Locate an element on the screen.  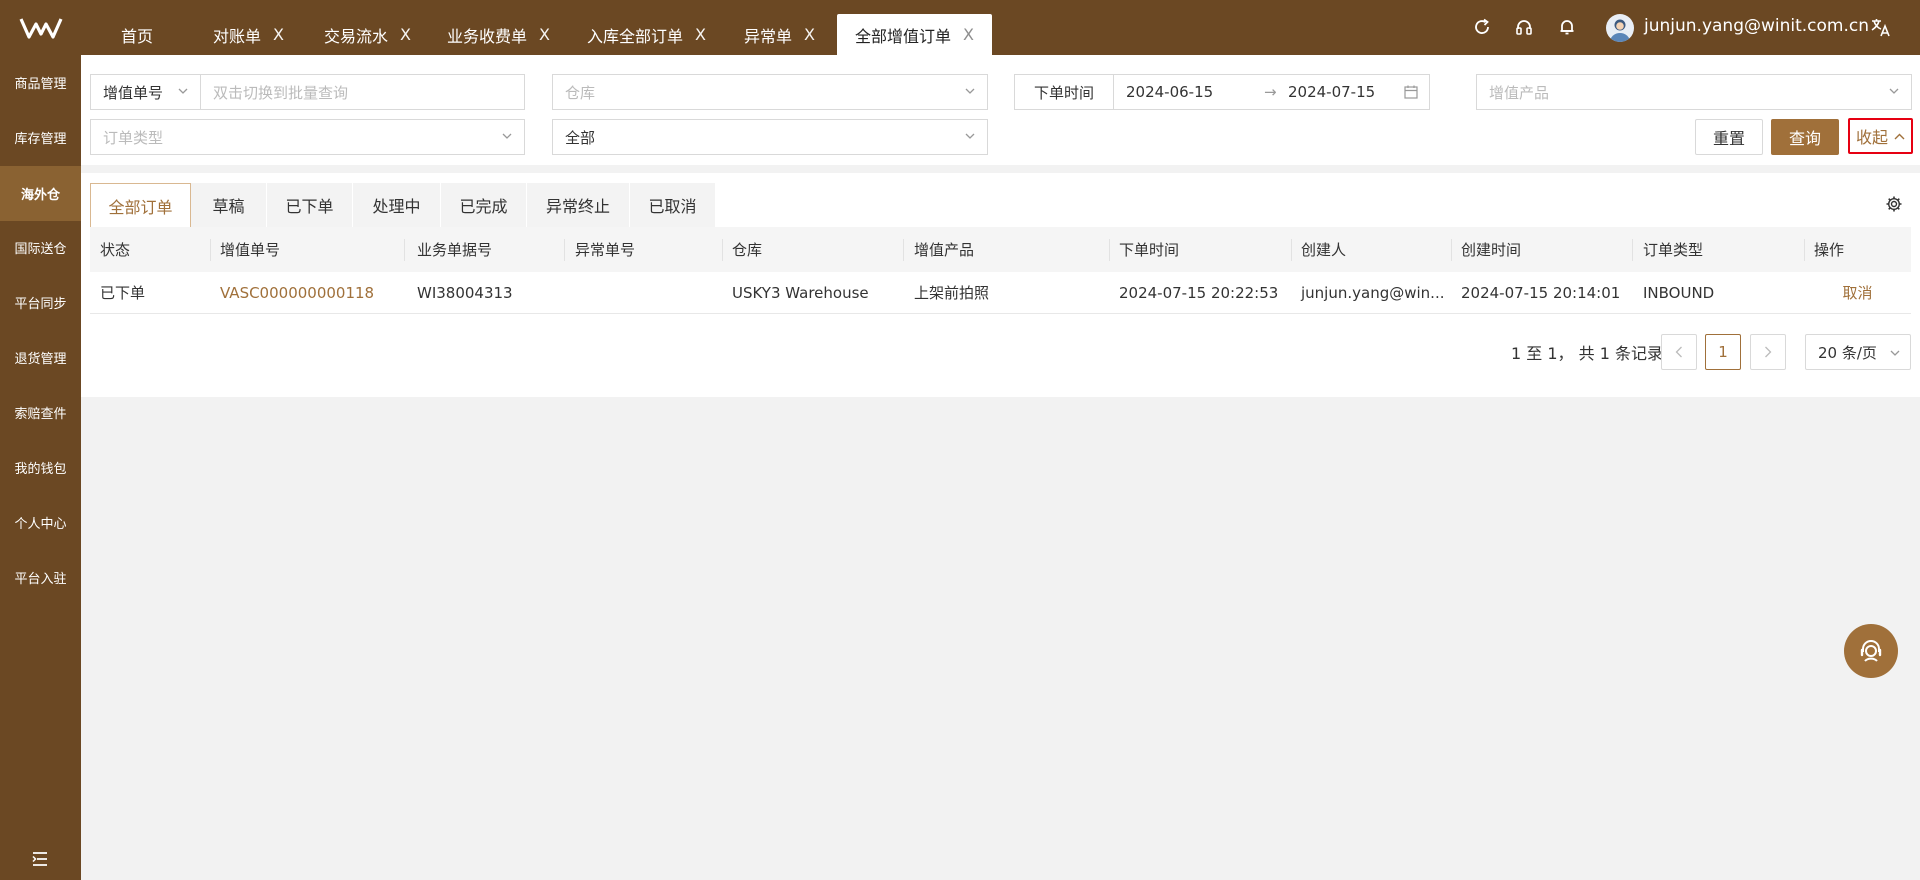
order-type-select: 订单类型 is located at coordinates (307, 137).